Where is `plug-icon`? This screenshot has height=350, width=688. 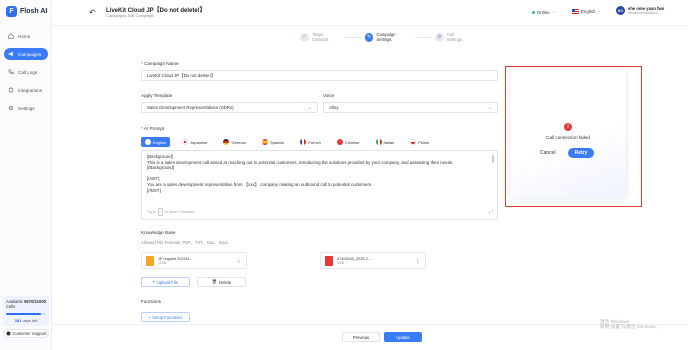 plug-icon is located at coordinates (11, 90).